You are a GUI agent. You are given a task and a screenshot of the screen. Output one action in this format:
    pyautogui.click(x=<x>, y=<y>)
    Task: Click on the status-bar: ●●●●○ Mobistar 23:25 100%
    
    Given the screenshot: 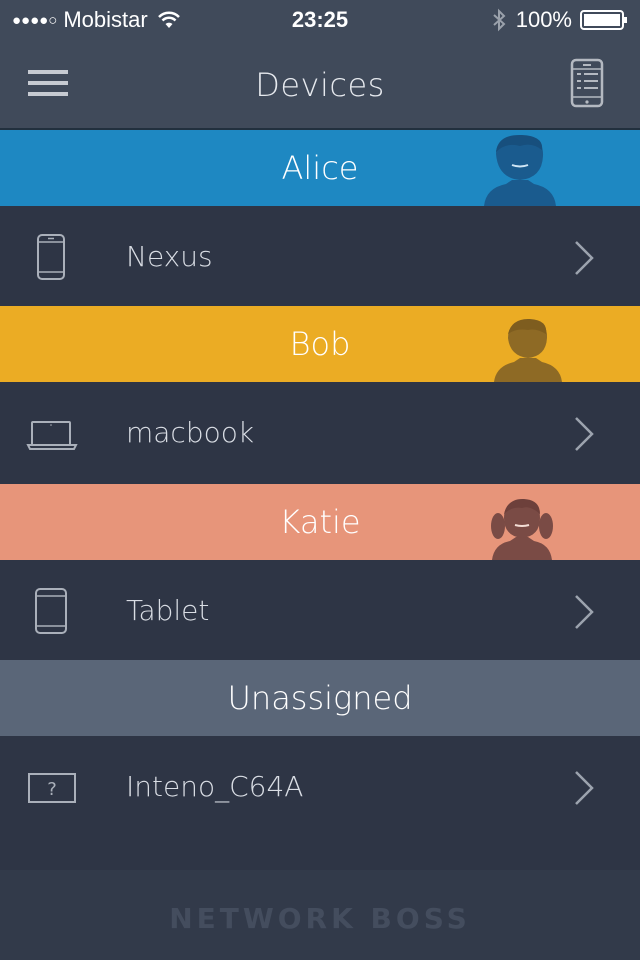 What is the action you would take?
    pyautogui.click(x=320, y=20)
    